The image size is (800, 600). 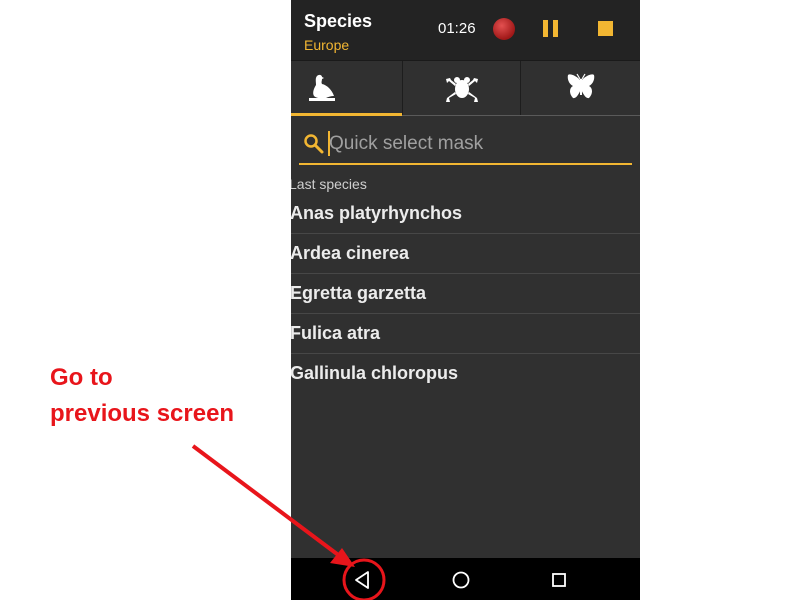 What do you see at coordinates (465, 334) in the screenshot?
I see `list-item-species: Fulica atra` at bounding box center [465, 334].